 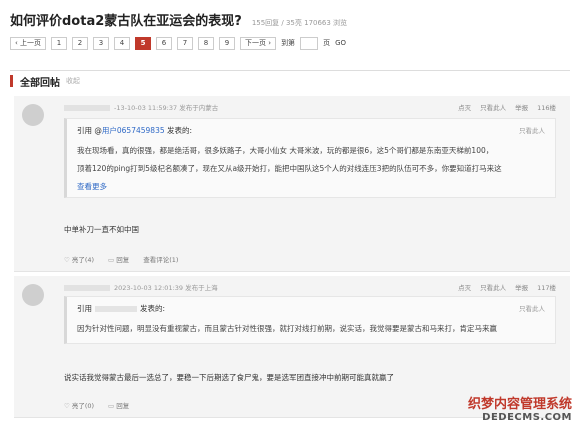 What do you see at coordinates (80, 43) in the screenshot?
I see `page-2-button: 2` at bounding box center [80, 43].